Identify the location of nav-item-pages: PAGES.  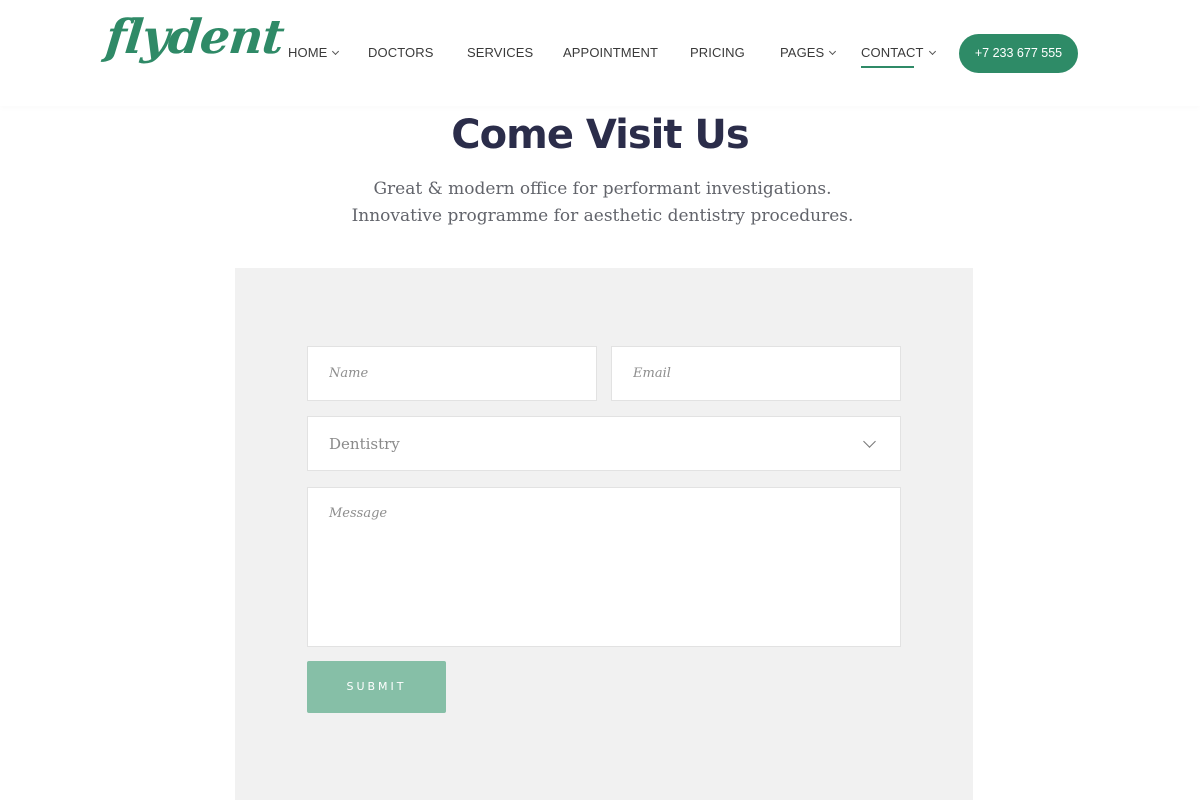
(808, 53).